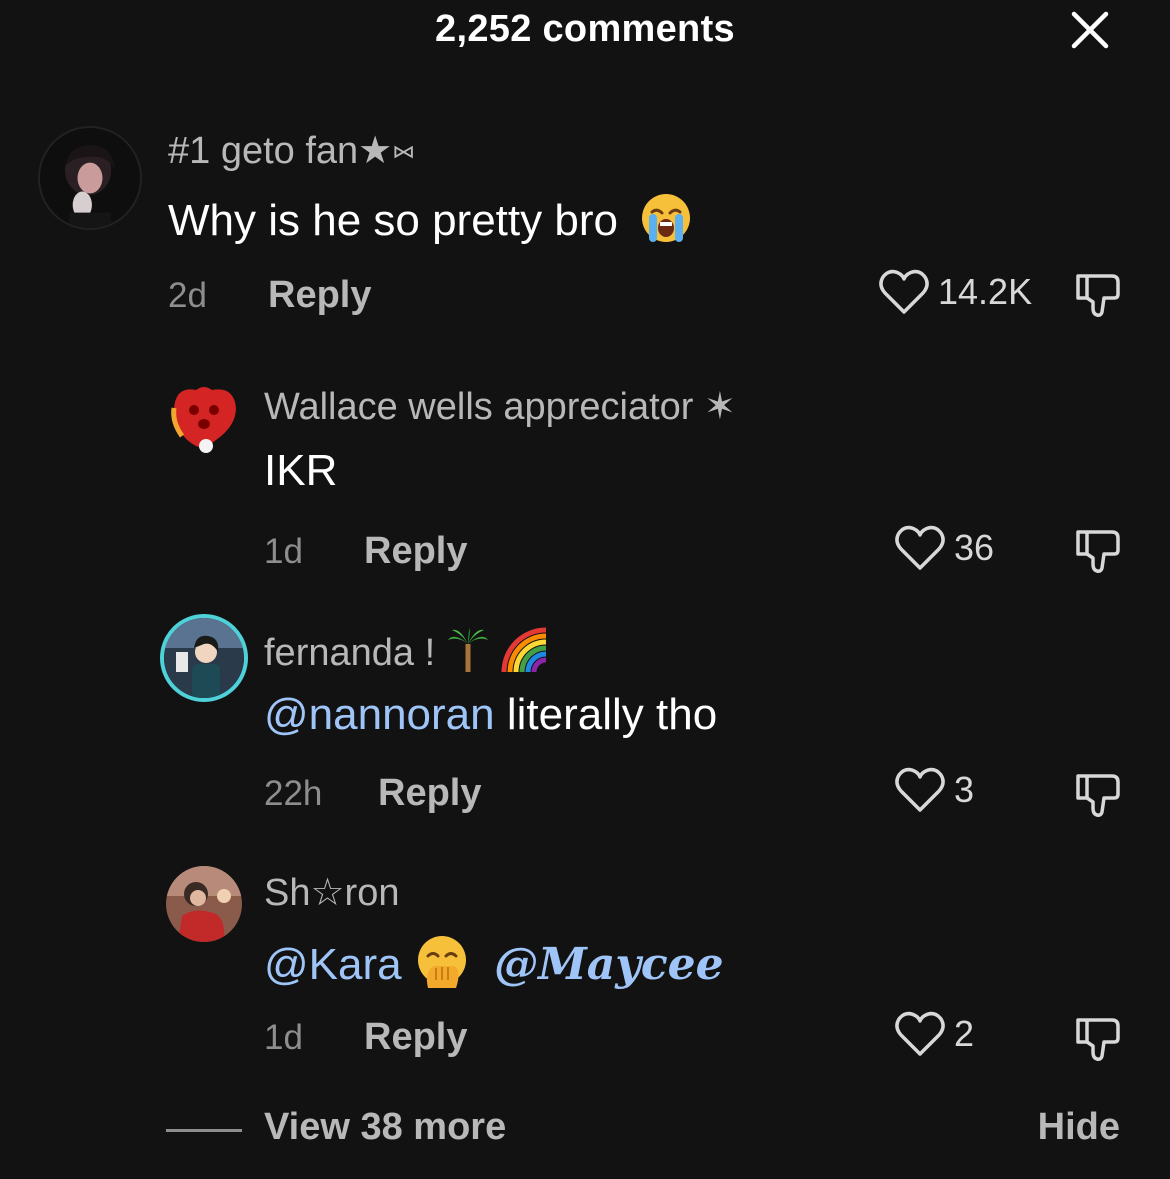 The width and height of the screenshot is (1170, 1179). I want to click on comment-time: 22h, so click(293, 793).